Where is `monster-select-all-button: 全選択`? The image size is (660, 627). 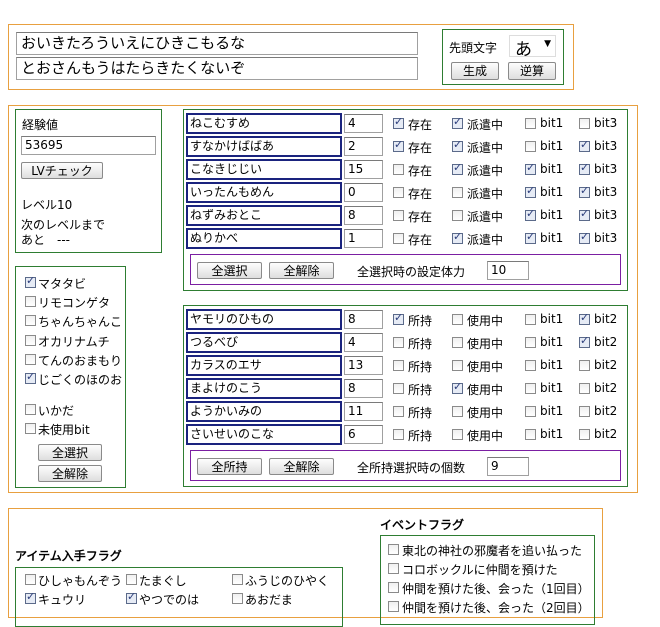
monster-select-all-button: 全選択 is located at coordinates (229, 270).